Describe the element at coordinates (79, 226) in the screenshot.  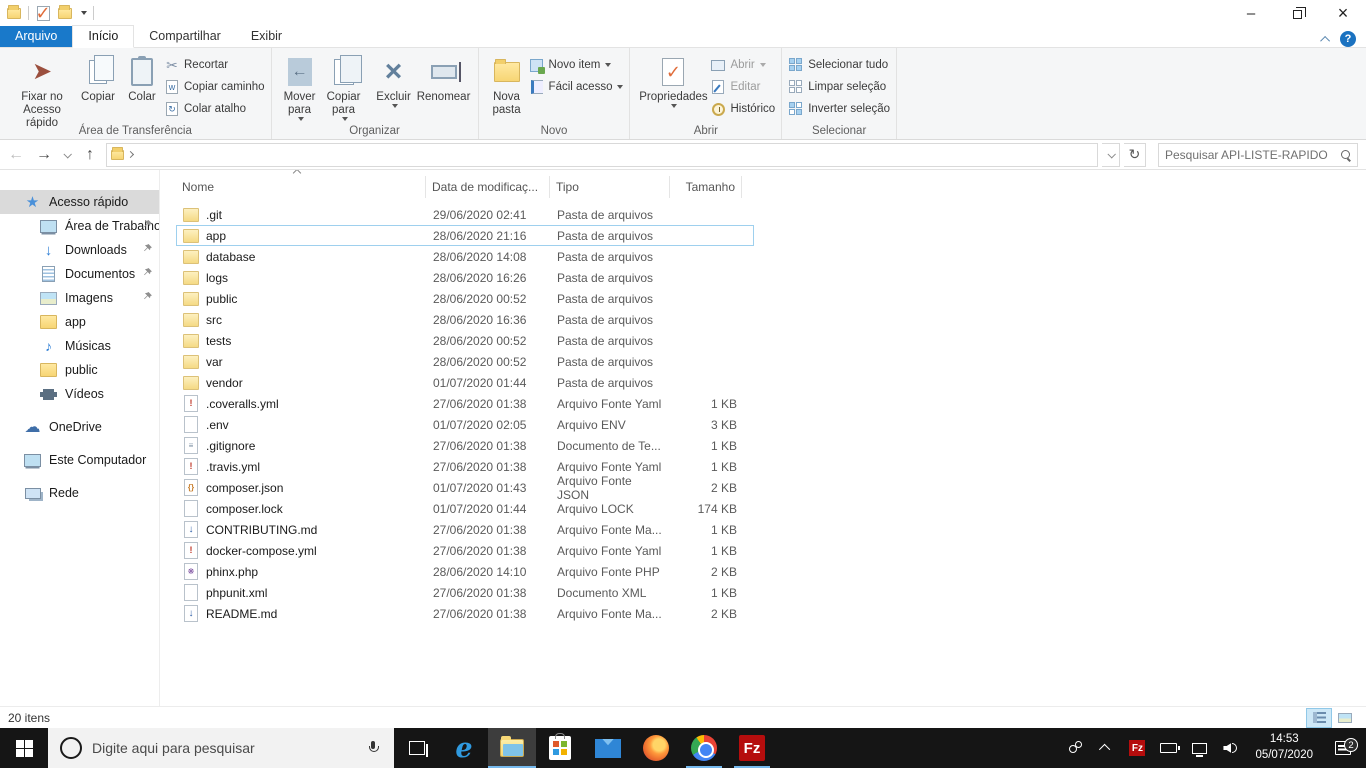
I see `sidebar-item: Área de Trabalho` at that location.